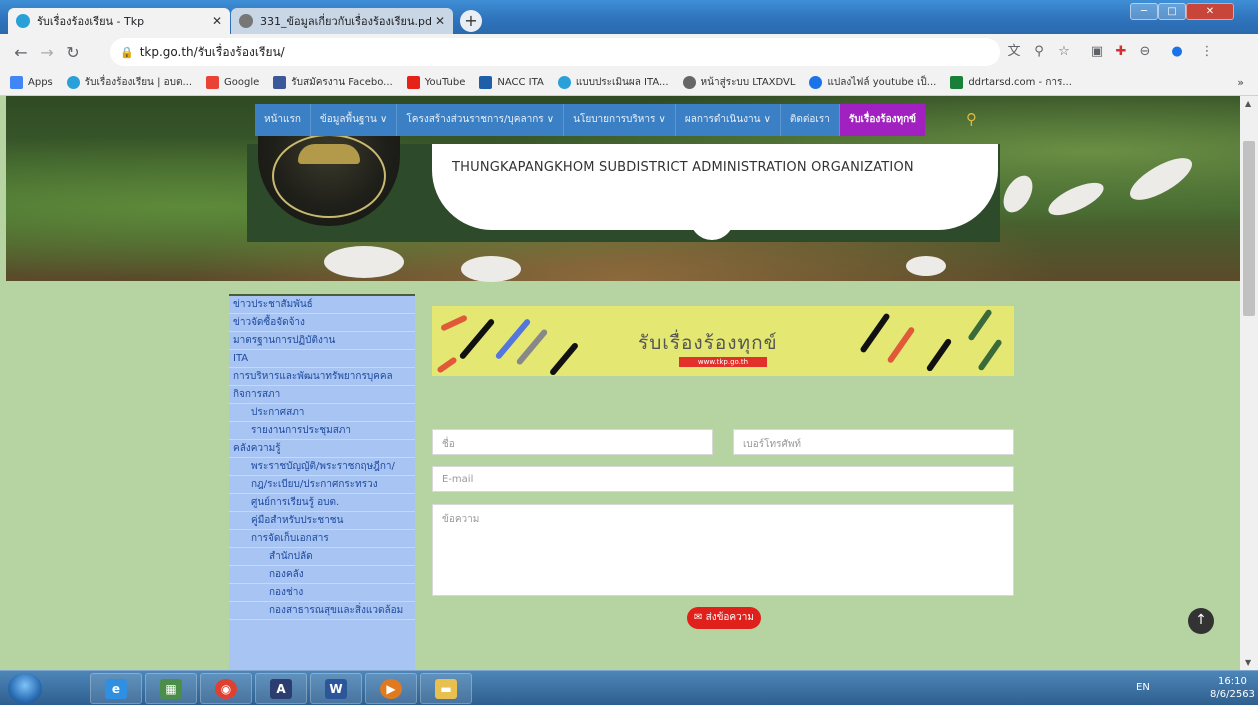  Describe the element at coordinates (882, 120) in the screenshot. I see `nav-complaints: รับเรื่องร้องทุกข์` at that location.